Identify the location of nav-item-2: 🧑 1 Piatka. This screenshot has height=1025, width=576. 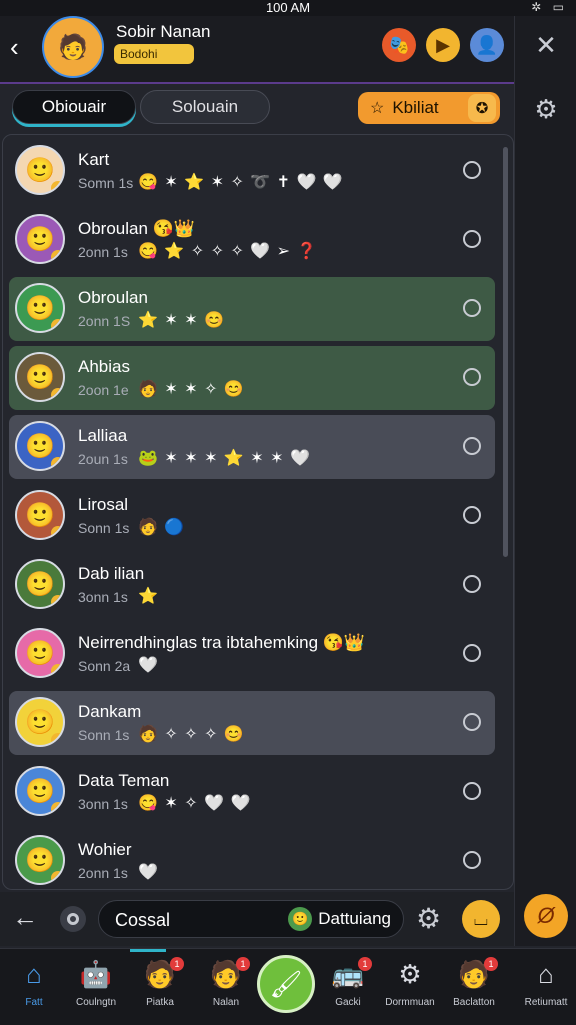
(160, 989).